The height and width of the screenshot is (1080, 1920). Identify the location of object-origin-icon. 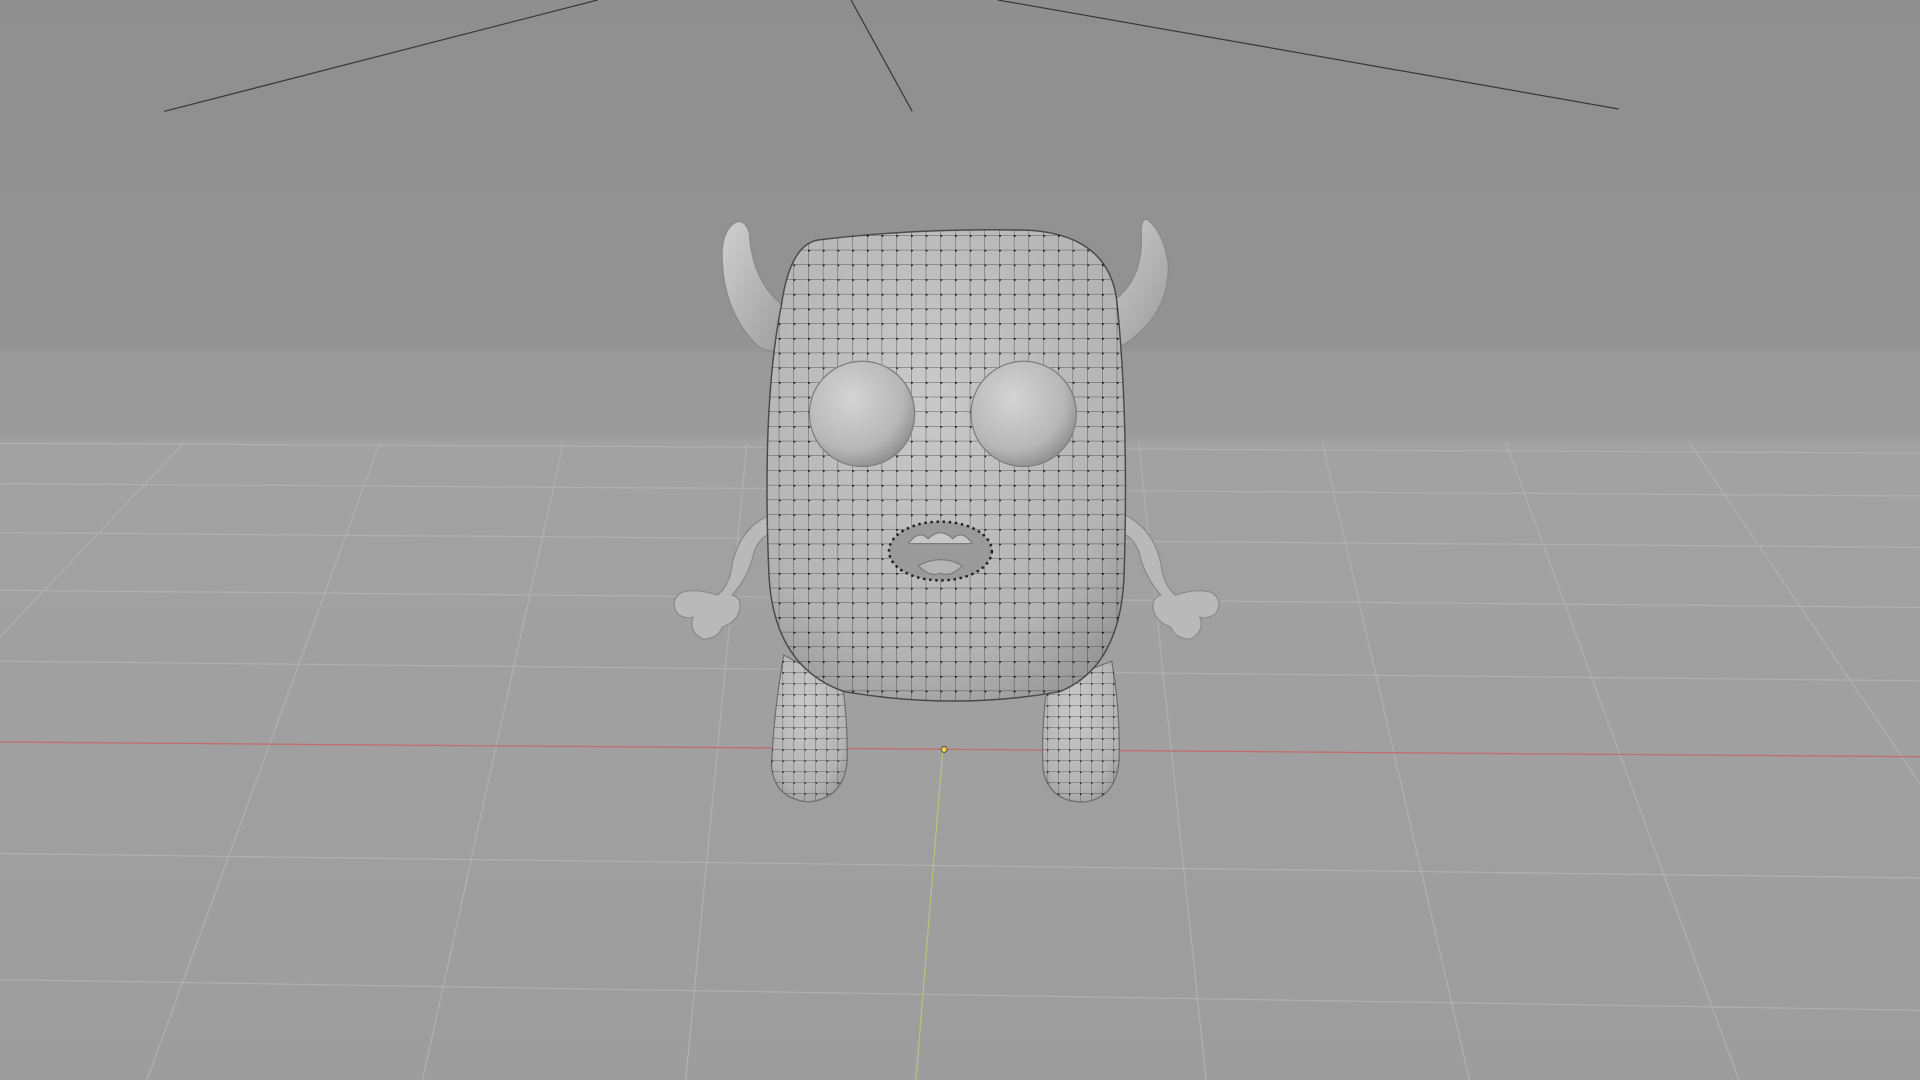
(944, 749).